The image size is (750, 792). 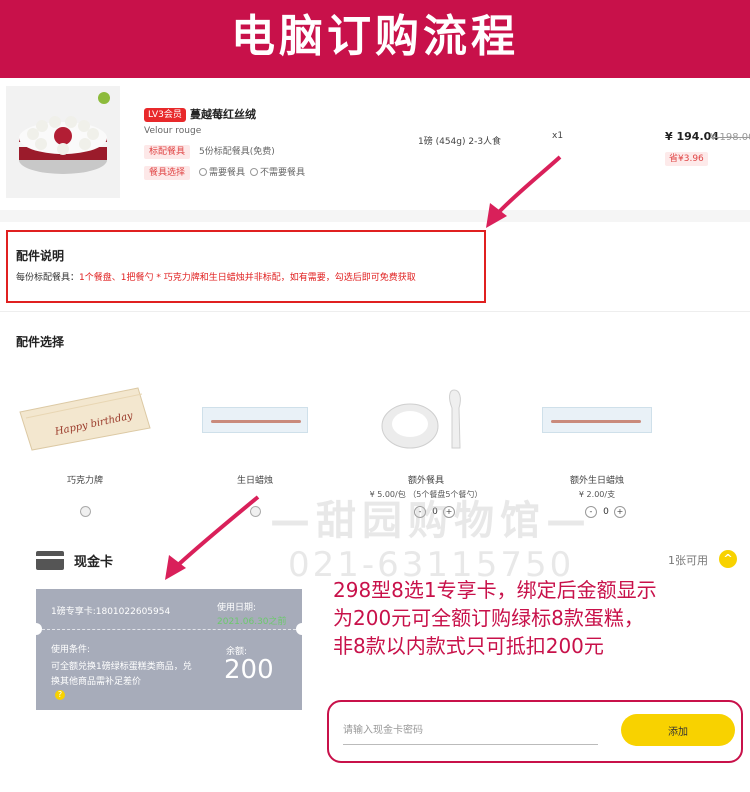 What do you see at coordinates (60, 695) in the screenshot?
I see `question-icon: ?` at bounding box center [60, 695].